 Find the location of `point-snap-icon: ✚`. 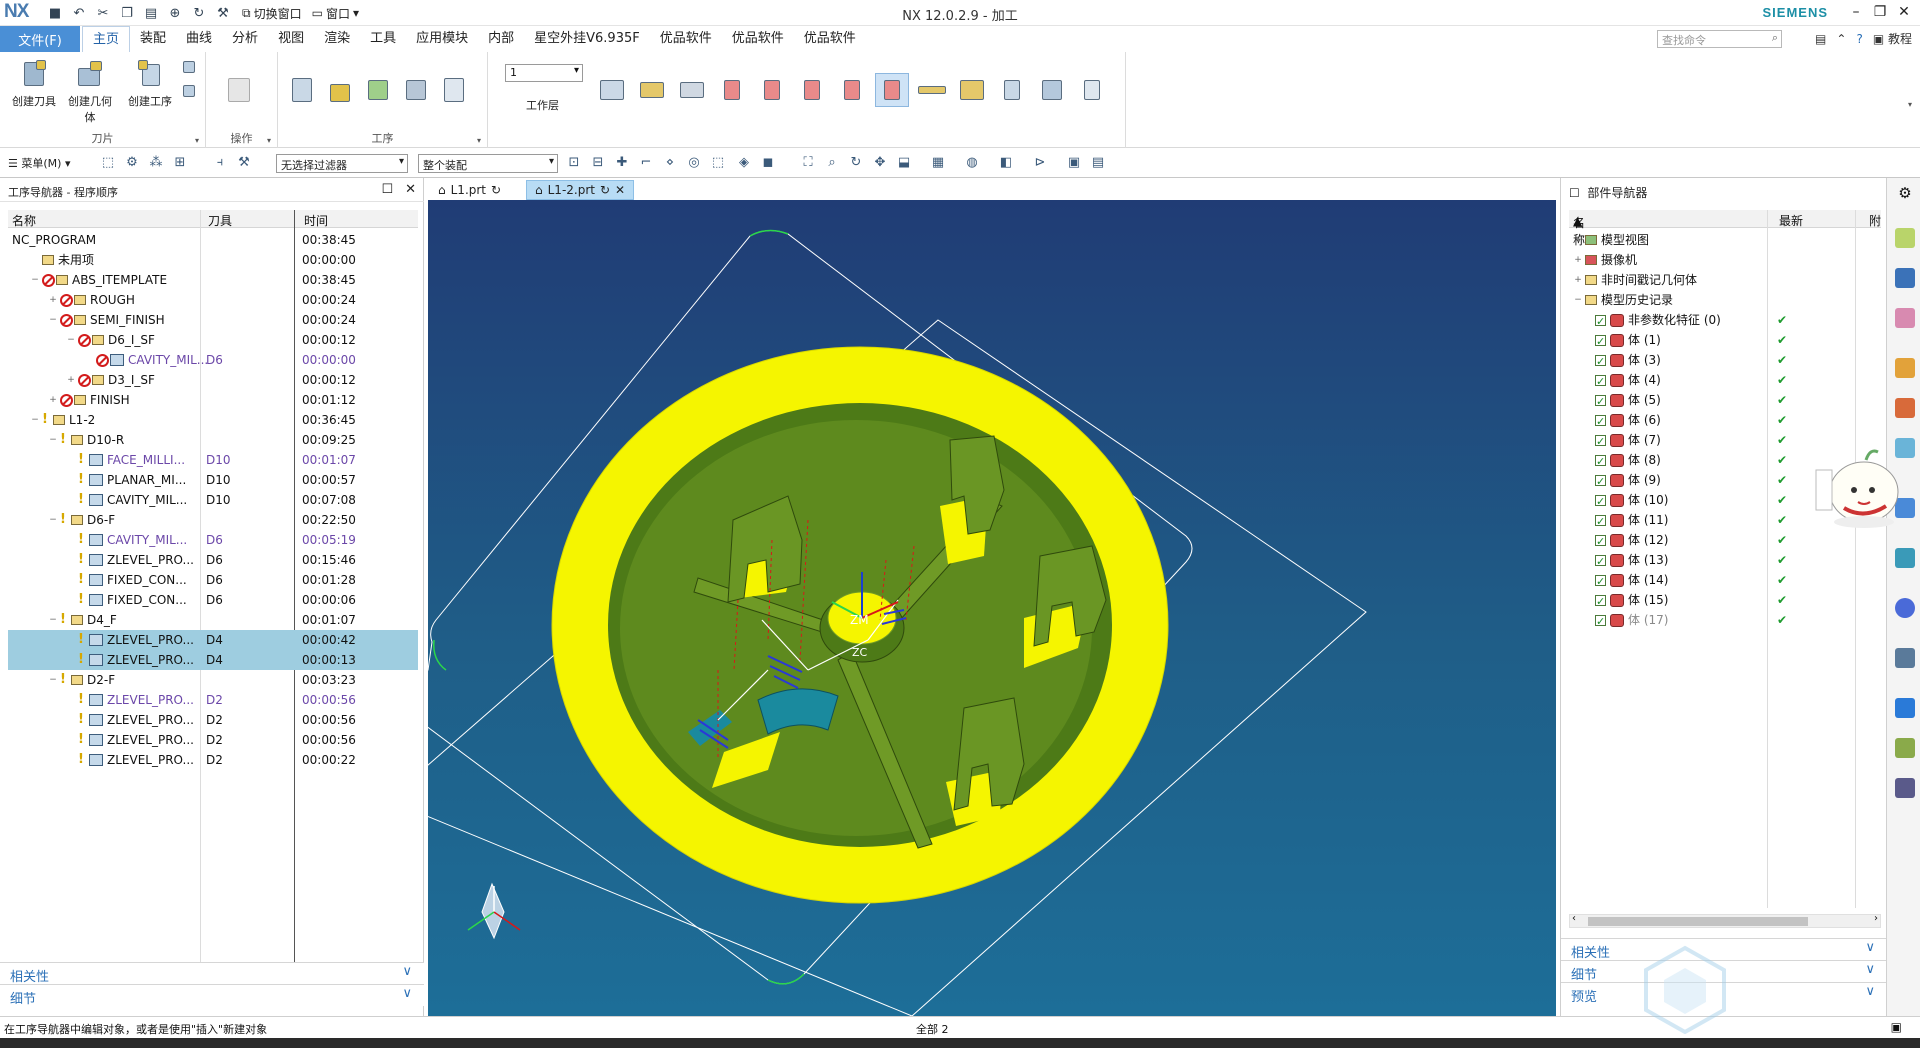

point-snap-icon: ✚ is located at coordinates (622, 163).